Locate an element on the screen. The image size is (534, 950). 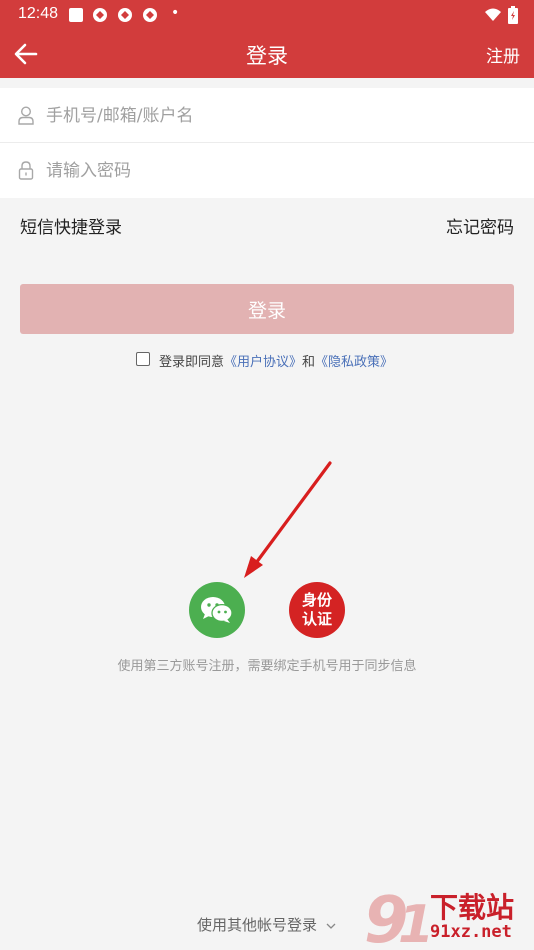
login-form is located at coordinates (267, 143).